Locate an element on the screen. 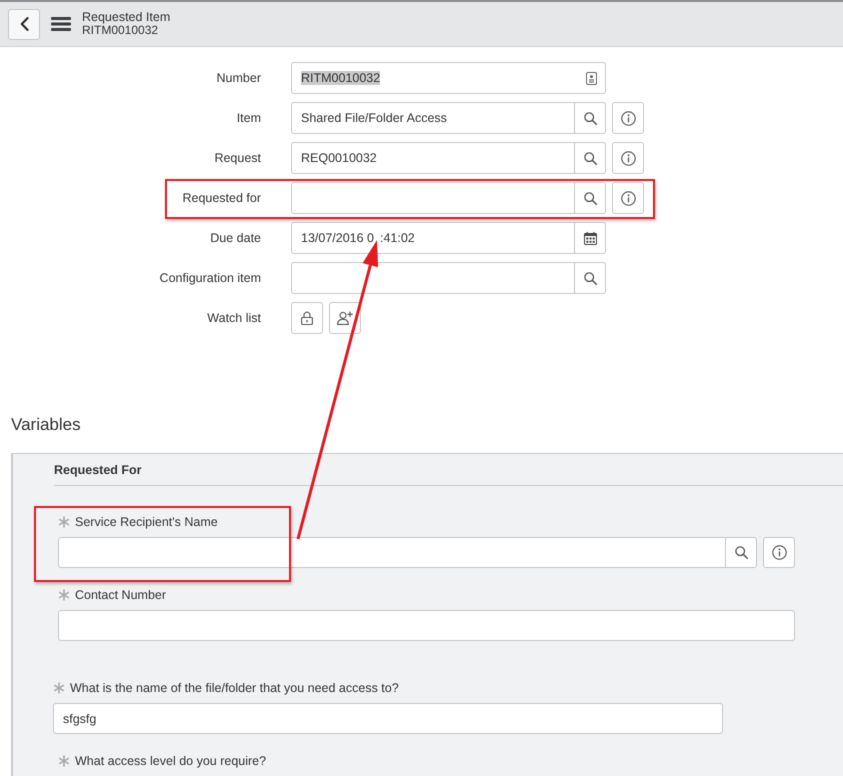  add-user-button is located at coordinates (345, 318).